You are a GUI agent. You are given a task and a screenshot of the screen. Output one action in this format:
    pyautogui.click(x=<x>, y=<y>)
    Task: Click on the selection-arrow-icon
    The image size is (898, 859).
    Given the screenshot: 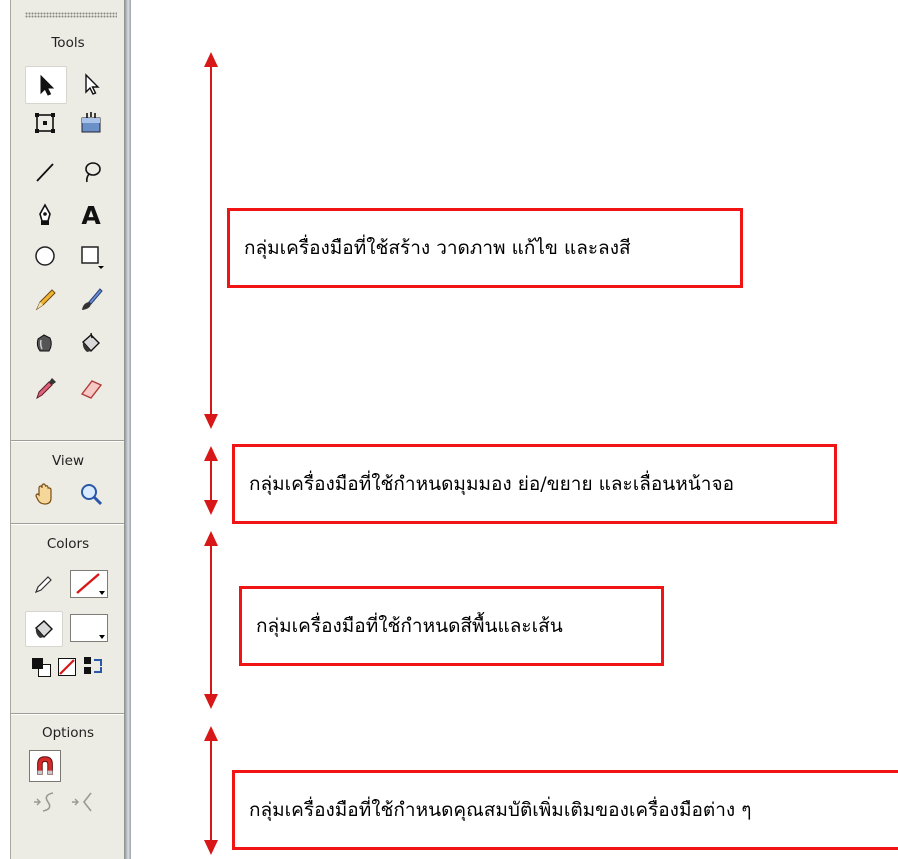 What is the action you would take?
    pyautogui.click(x=46, y=85)
    